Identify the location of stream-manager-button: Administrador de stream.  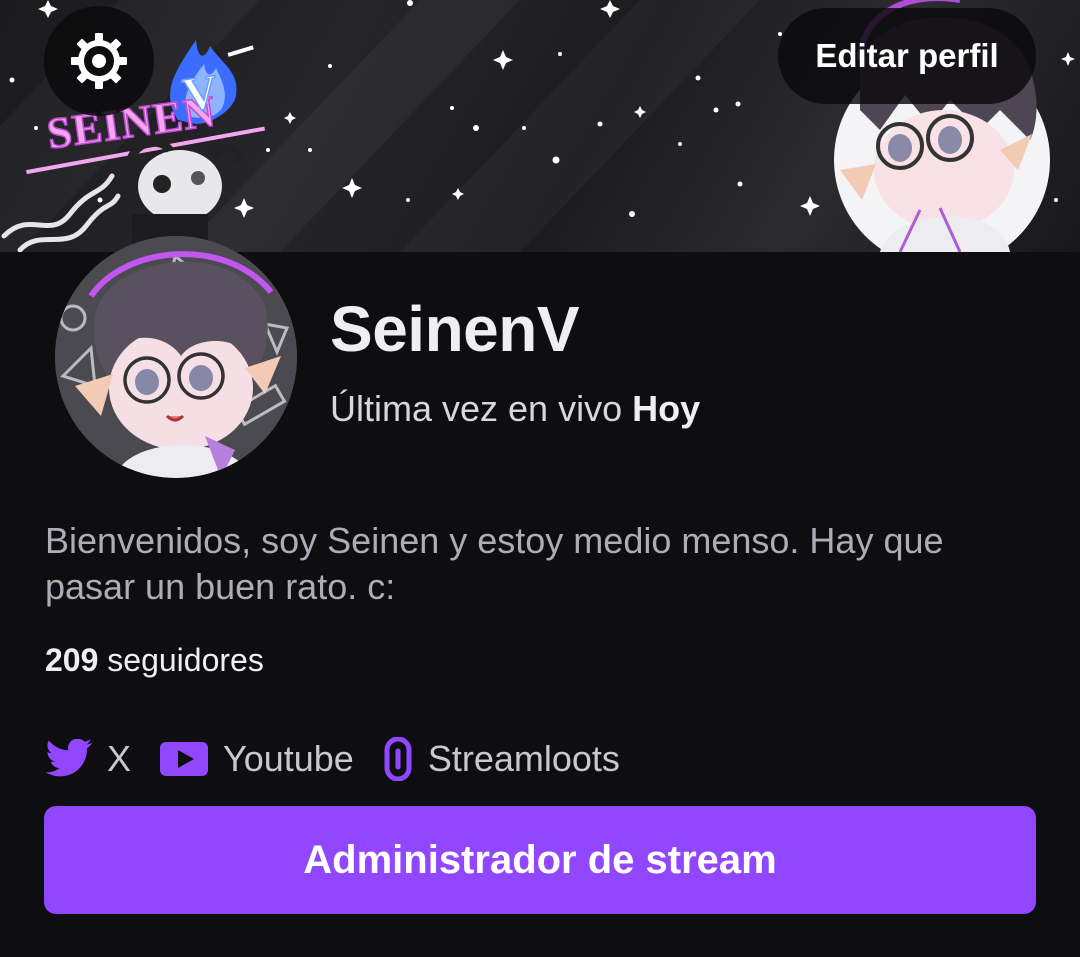
(540, 860).